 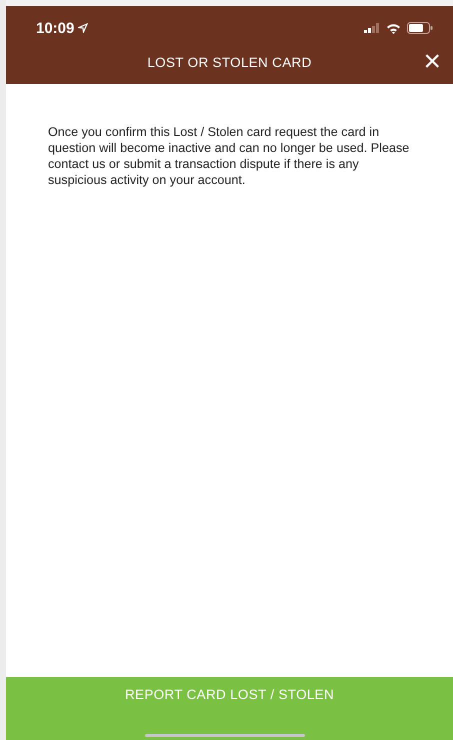 What do you see at coordinates (420, 28) in the screenshot?
I see `battery-icon` at bounding box center [420, 28].